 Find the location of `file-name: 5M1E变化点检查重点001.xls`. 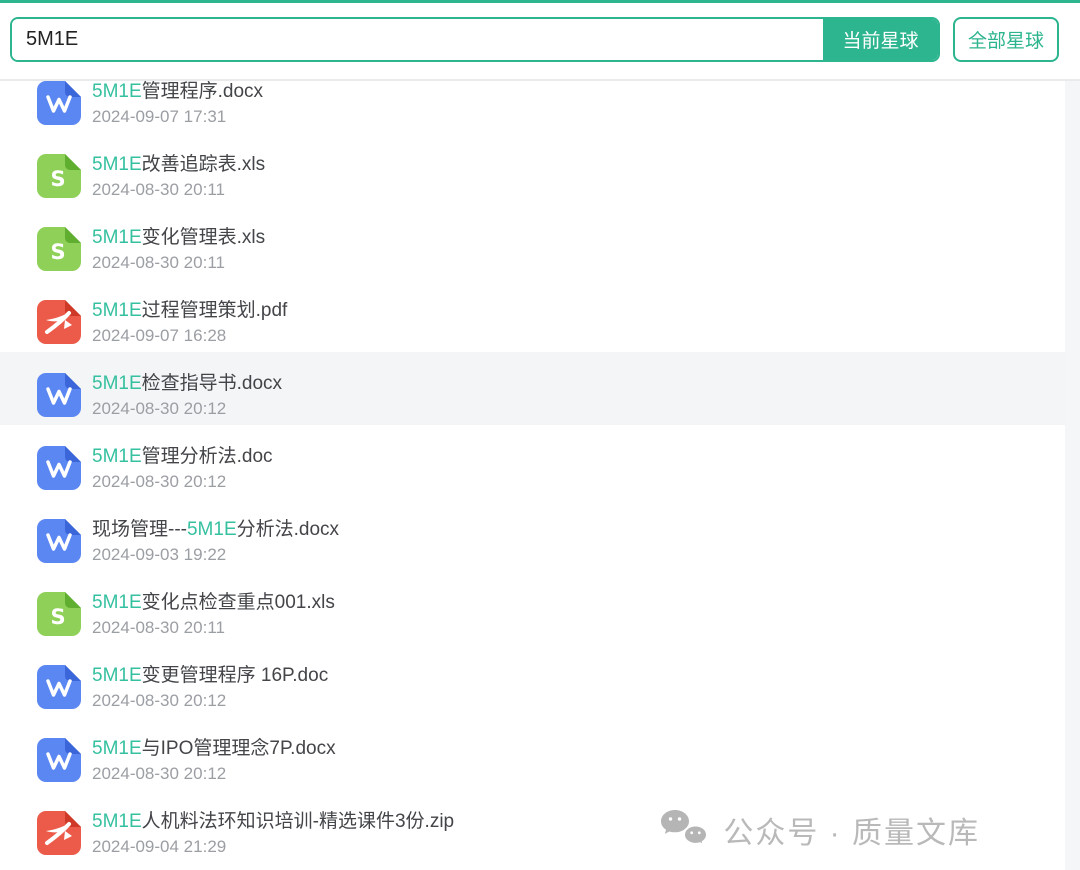

file-name: 5M1E变化点检查重点001.xls is located at coordinates (213, 602).